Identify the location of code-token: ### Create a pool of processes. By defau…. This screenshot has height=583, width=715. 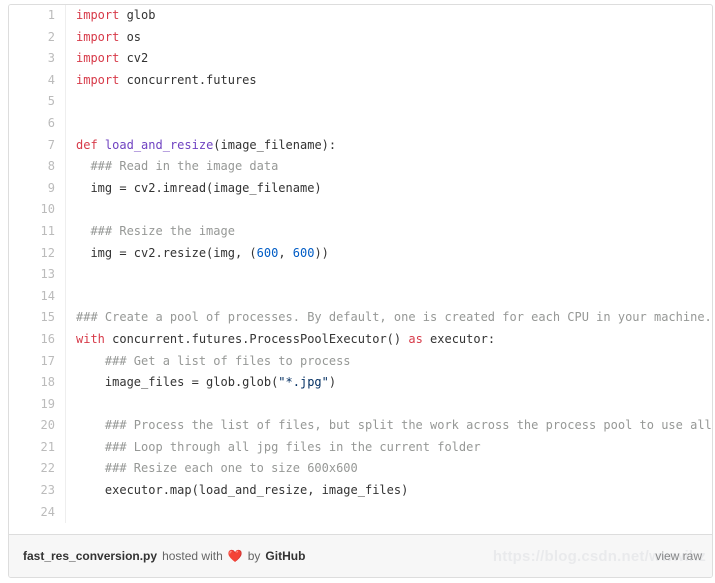
(394, 317).